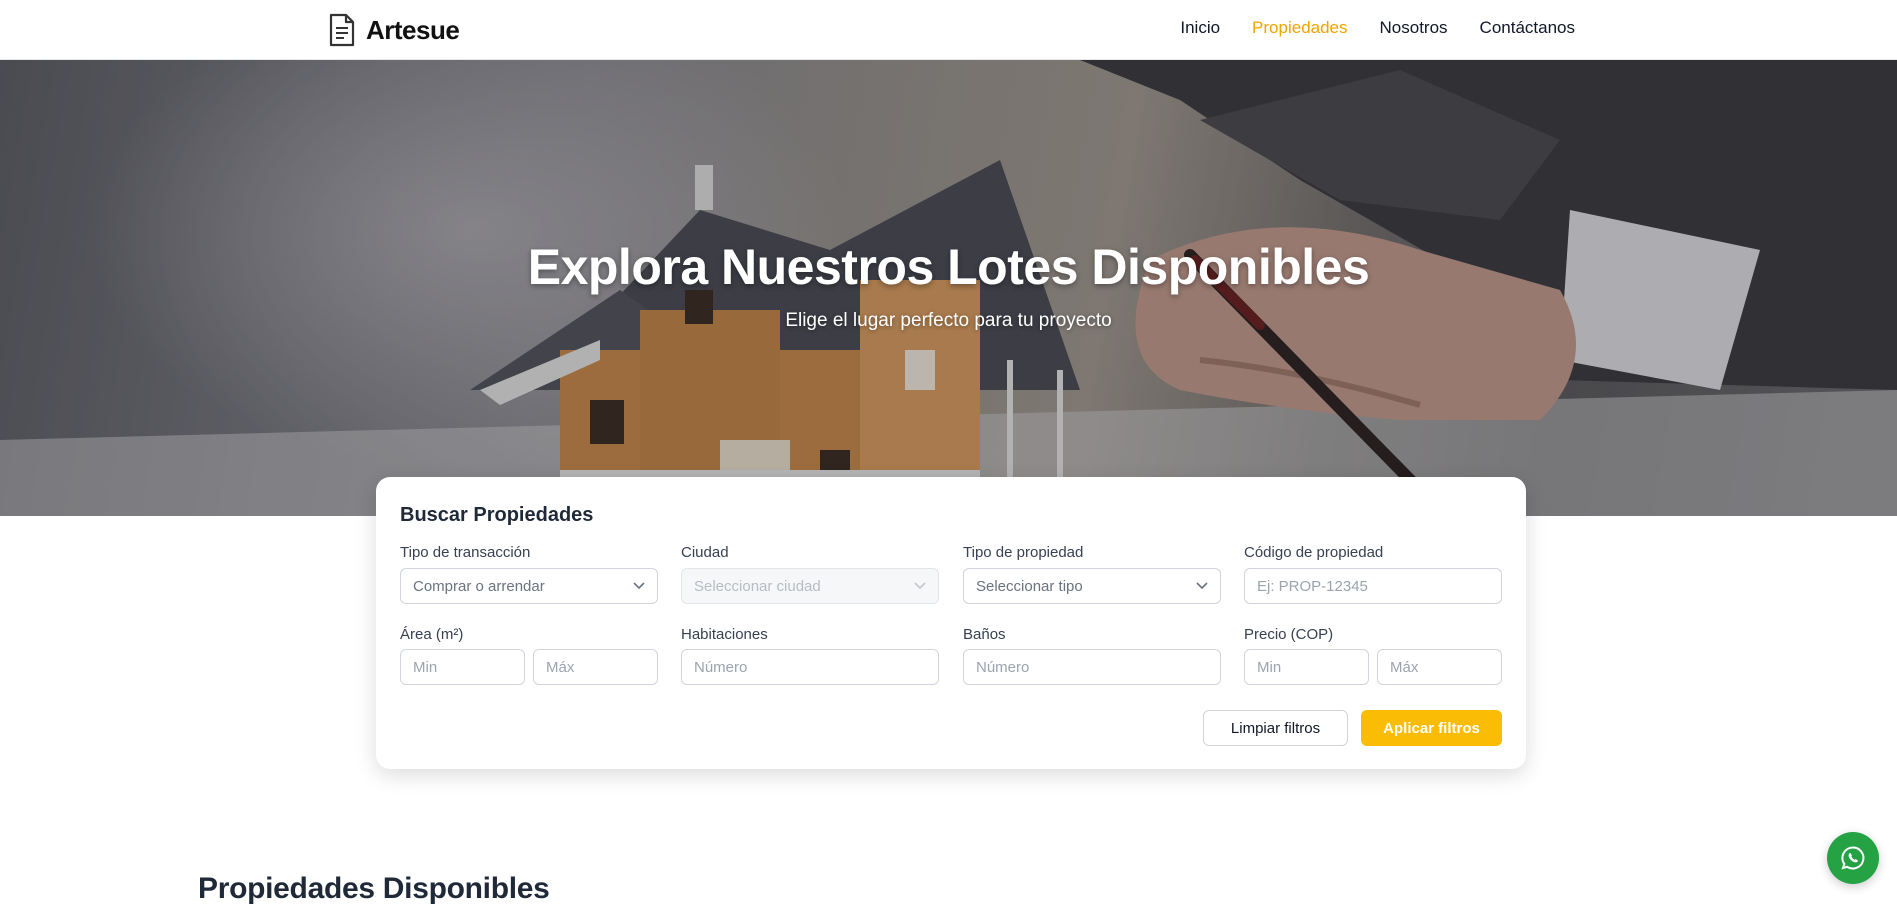  Describe the element at coordinates (948, 267) in the screenshot. I see `hero-title: Explora Nuestros Lotes Disponibles` at that location.